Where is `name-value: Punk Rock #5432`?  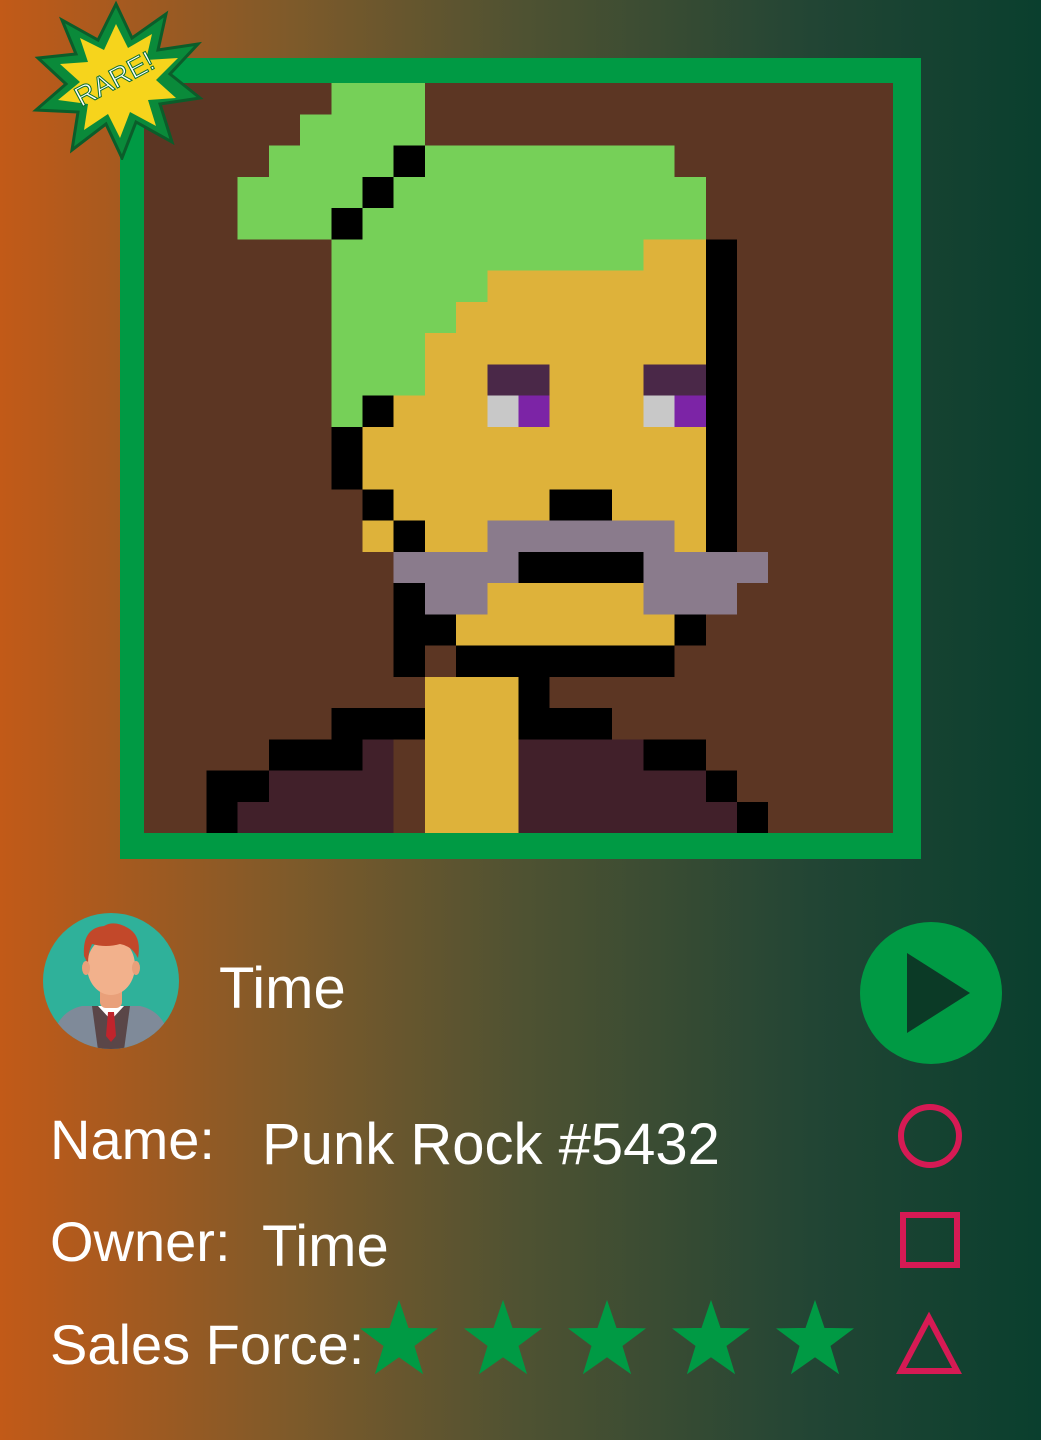 name-value: Punk Rock #5432 is located at coordinates (491, 1144).